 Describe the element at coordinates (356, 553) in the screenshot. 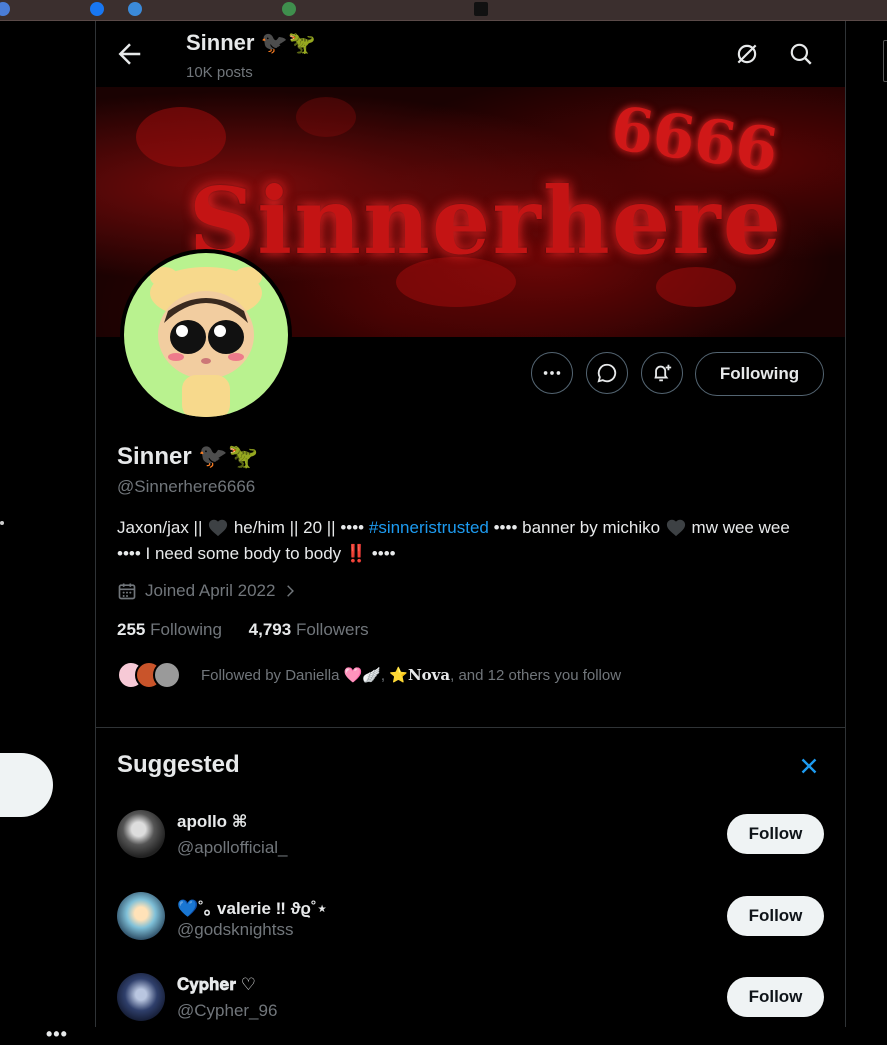

I see `bangbang-emoji: ‼️` at that location.